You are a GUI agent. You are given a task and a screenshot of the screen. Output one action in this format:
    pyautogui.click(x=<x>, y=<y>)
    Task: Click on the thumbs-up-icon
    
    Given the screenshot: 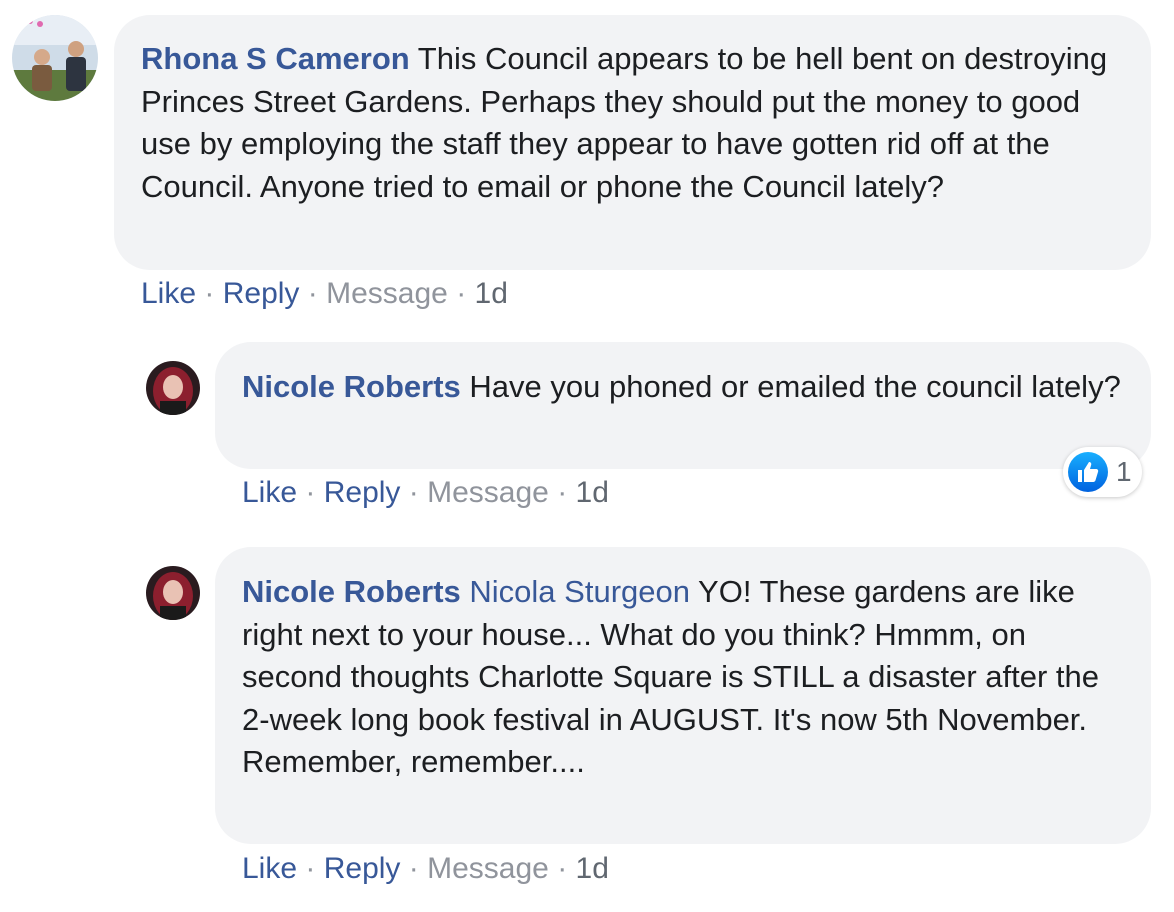 What is the action you would take?
    pyautogui.click(x=1088, y=472)
    